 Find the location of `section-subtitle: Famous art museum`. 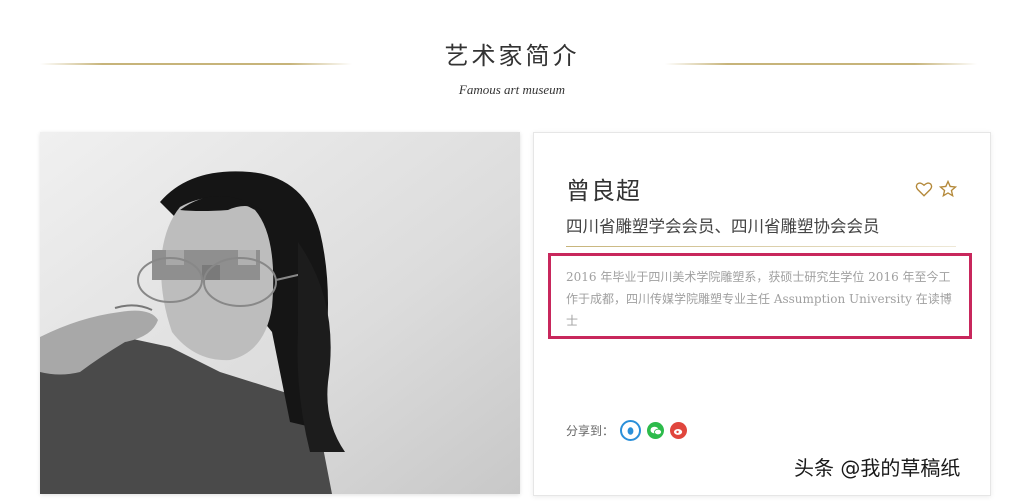

section-subtitle: Famous art museum is located at coordinates (512, 89).